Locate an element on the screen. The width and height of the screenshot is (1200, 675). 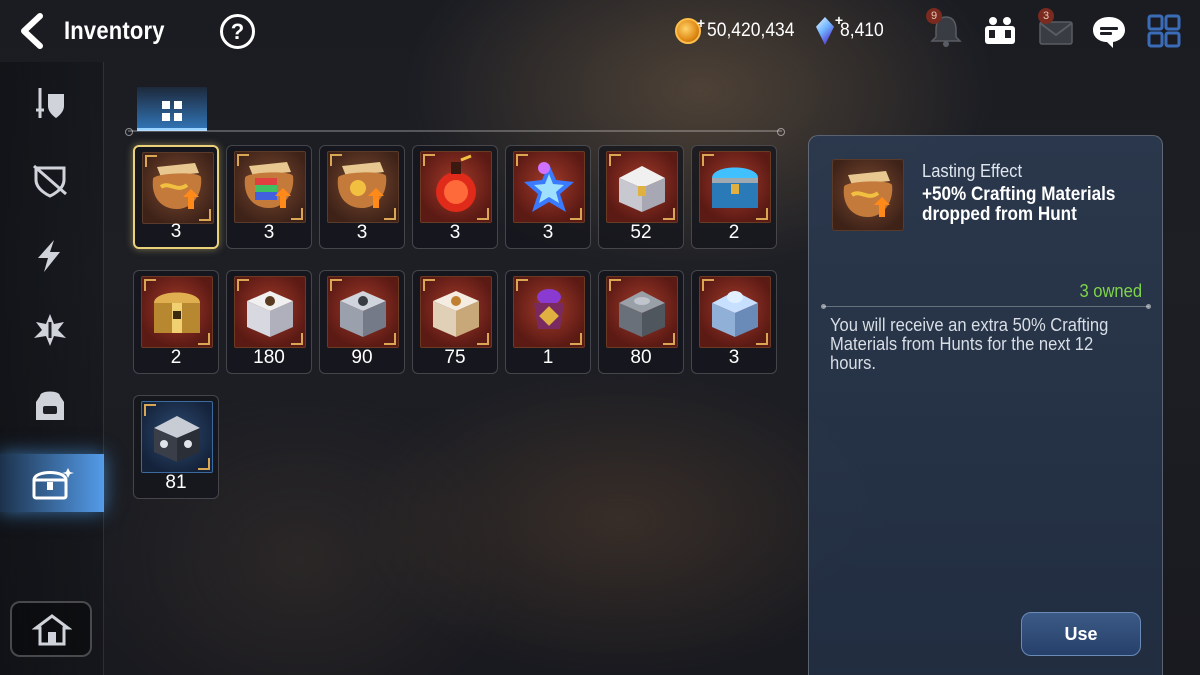
grid-icon is located at coordinates (172, 111).